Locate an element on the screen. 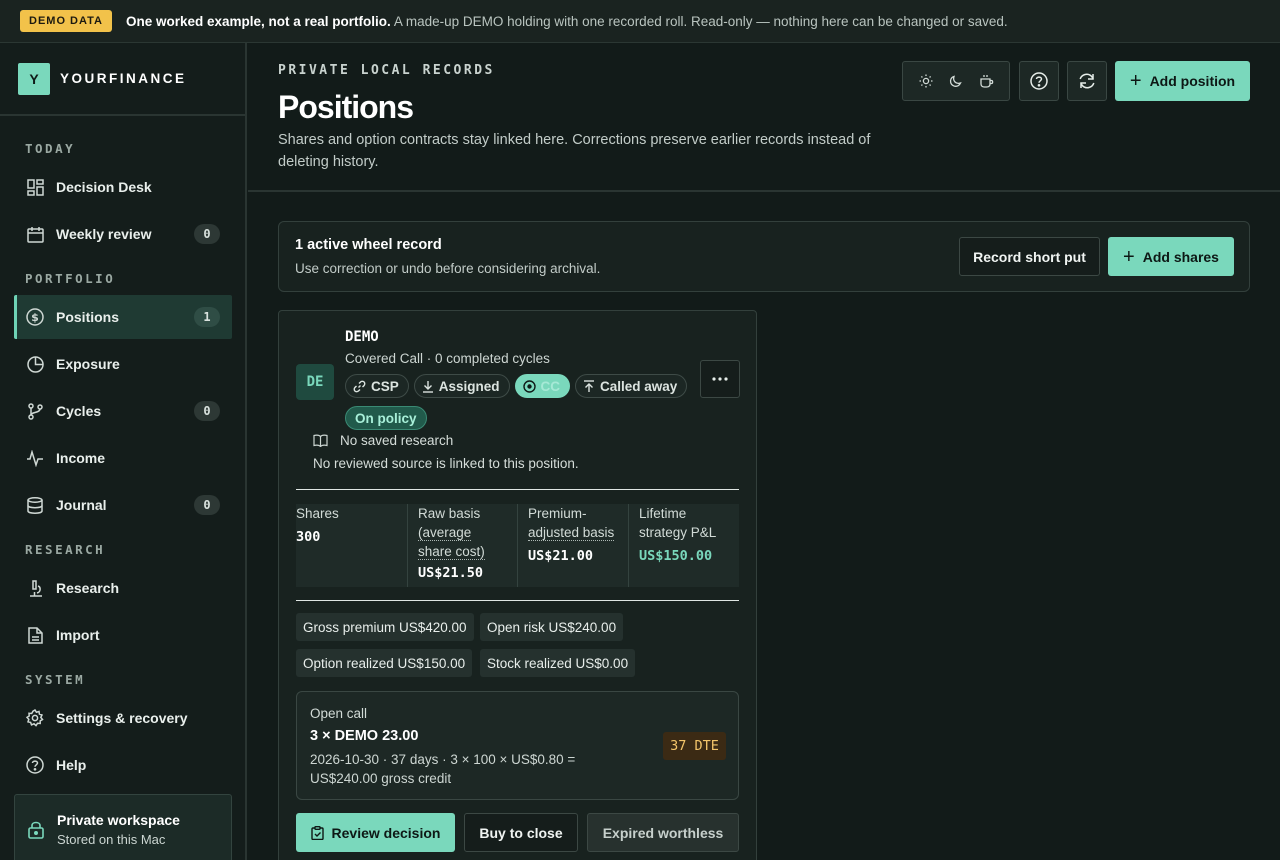 This screenshot has width=1280, height=860. sidebar-item-decision-desk: Decision Desk is located at coordinates (123, 187).